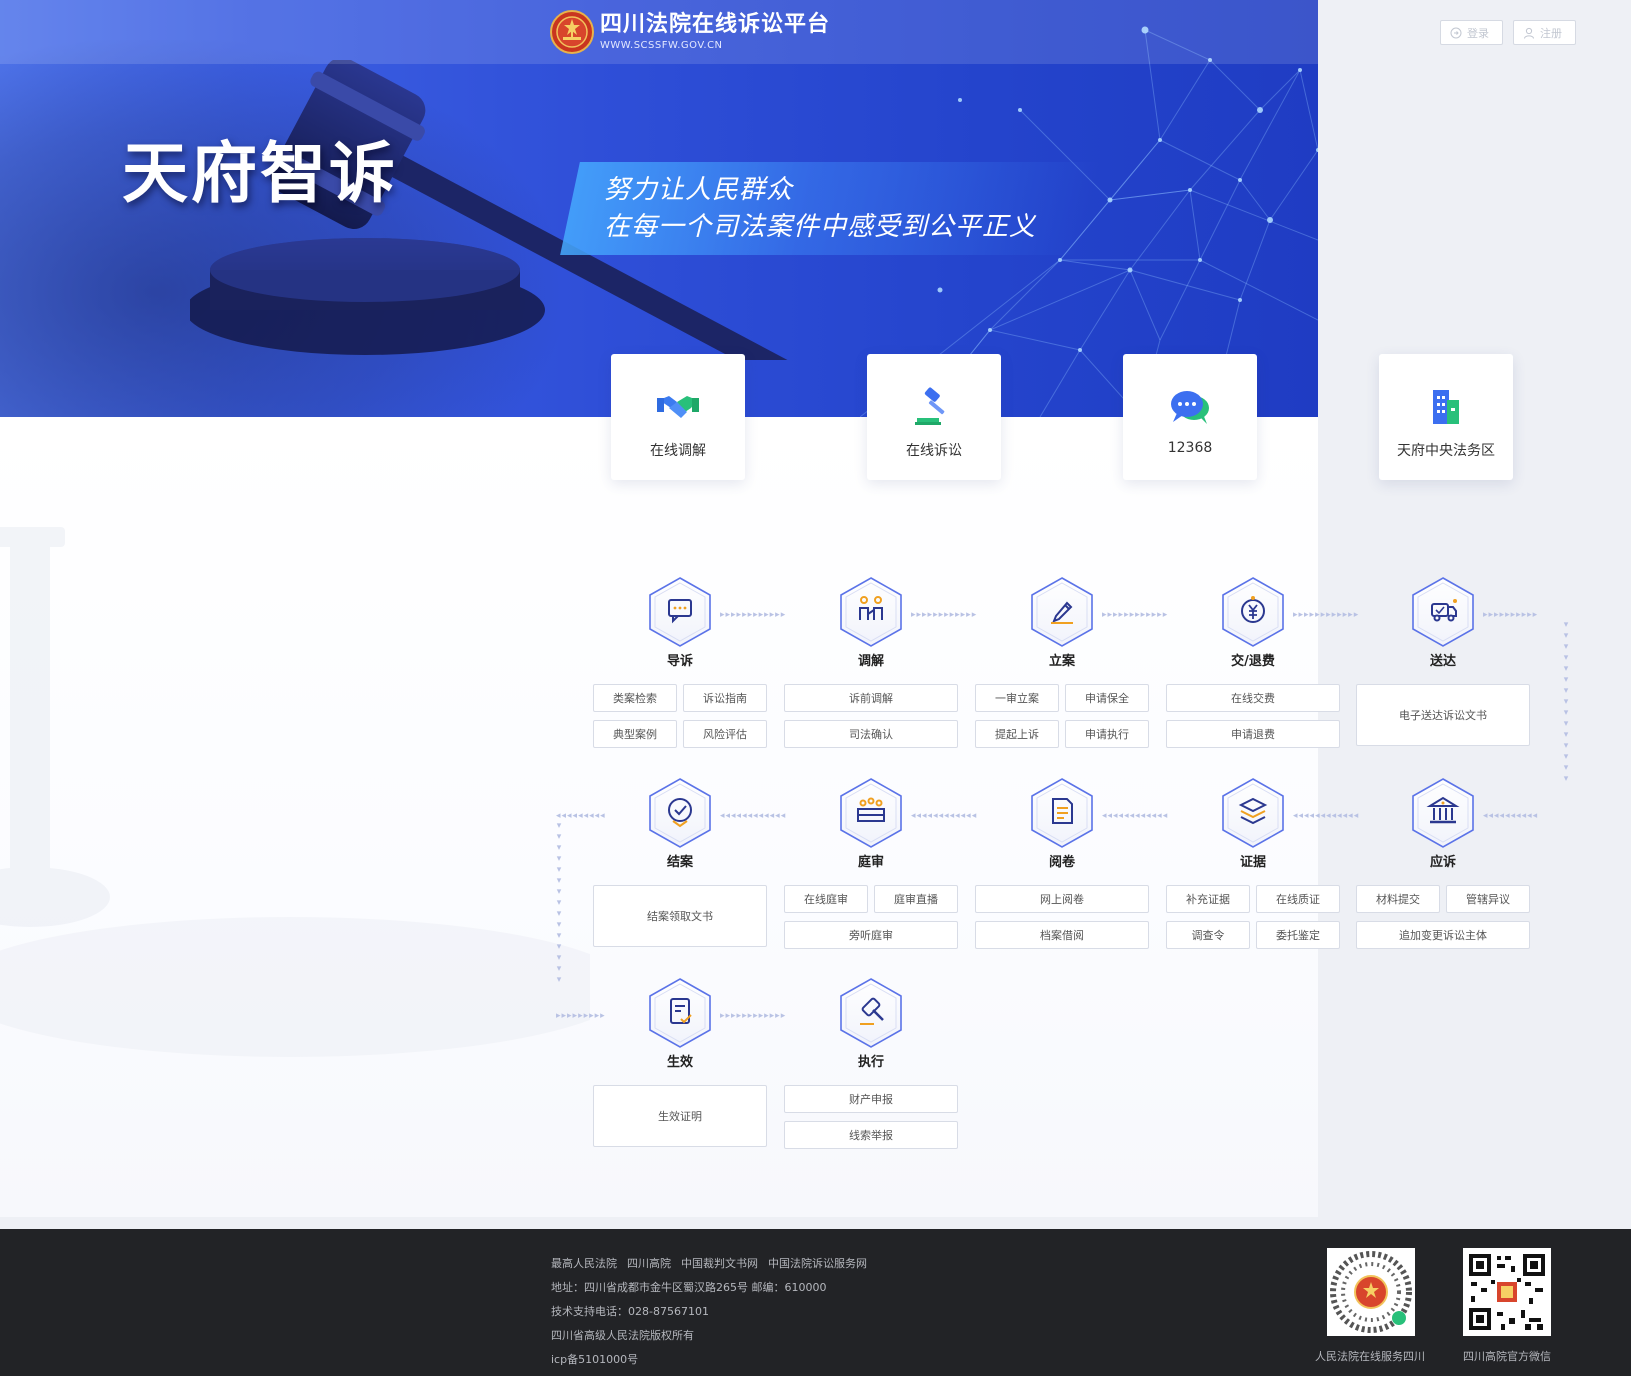 Image resolution: width=1631 pixels, height=1376 pixels. What do you see at coordinates (1551, 33) in the screenshot?
I see `register-label: 注册` at bounding box center [1551, 33].